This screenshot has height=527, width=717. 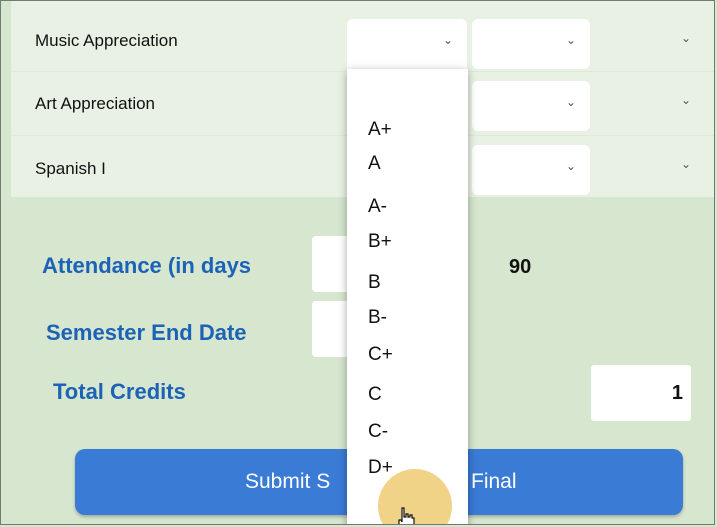 What do you see at coordinates (95, 103) in the screenshot?
I see `course-name: Art Appreciation` at bounding box center [95, 103].